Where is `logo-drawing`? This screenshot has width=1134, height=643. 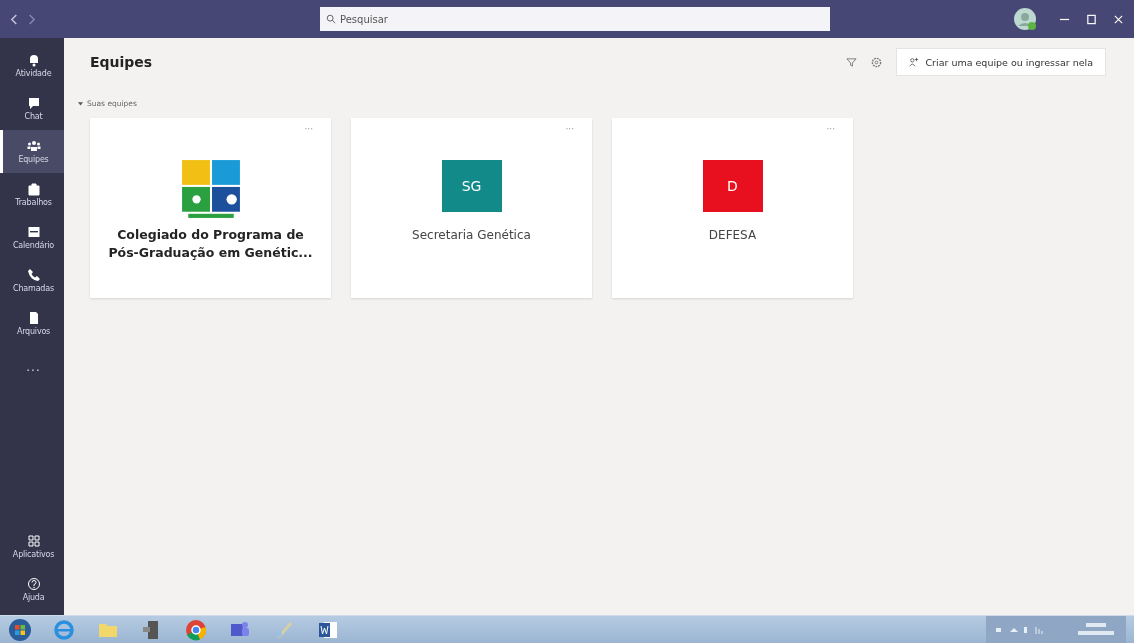 logo-drawing is located at coordinates (210, 189).